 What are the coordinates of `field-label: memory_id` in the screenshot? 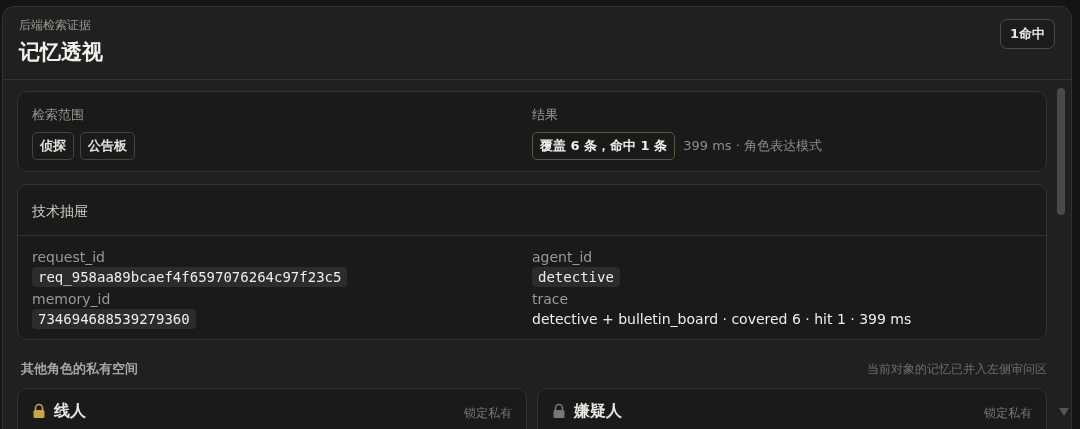 It's located at (71, 299).